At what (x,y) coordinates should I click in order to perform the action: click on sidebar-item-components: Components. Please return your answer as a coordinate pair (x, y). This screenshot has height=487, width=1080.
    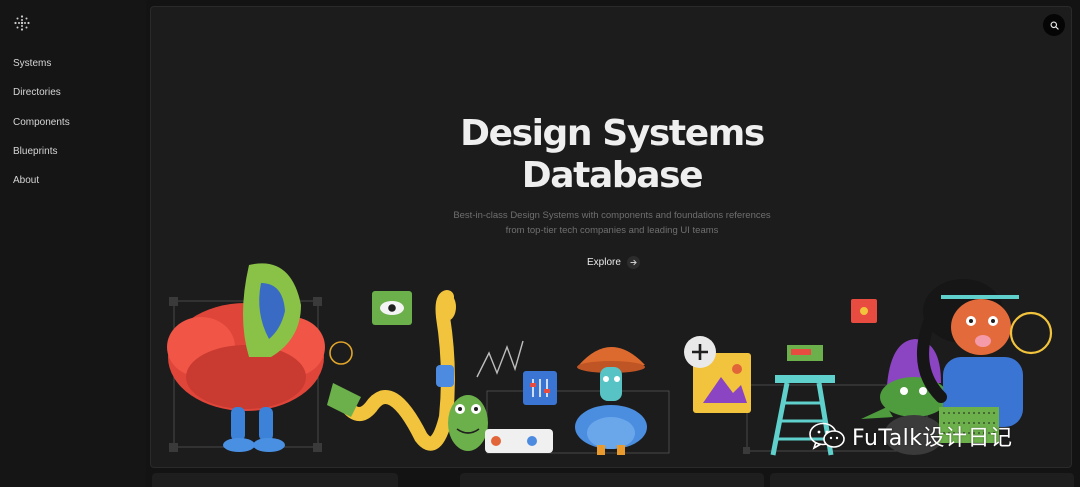
    Looking at the image, I should click on (41, 131).